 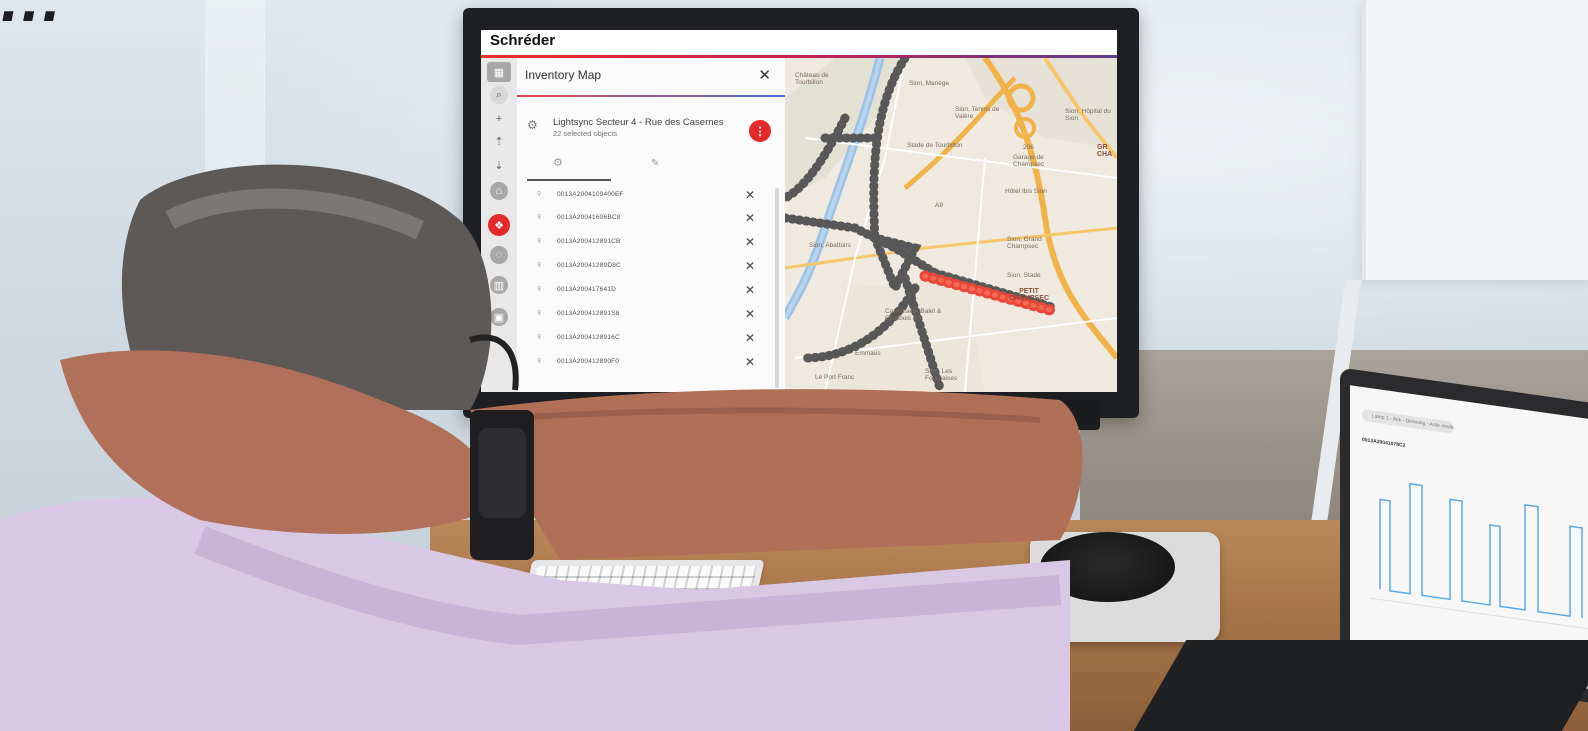 I want to click on search-icon: ⌕, so click(x=499, y=95).